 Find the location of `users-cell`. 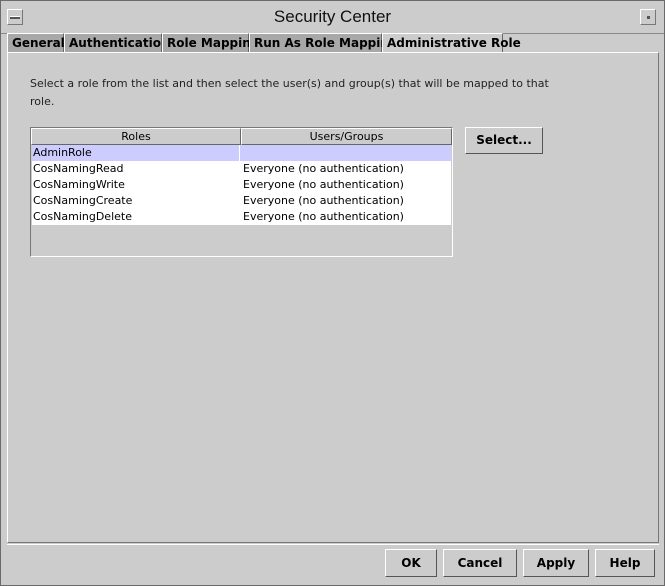

users-cell is located at coordinates (346, 153).